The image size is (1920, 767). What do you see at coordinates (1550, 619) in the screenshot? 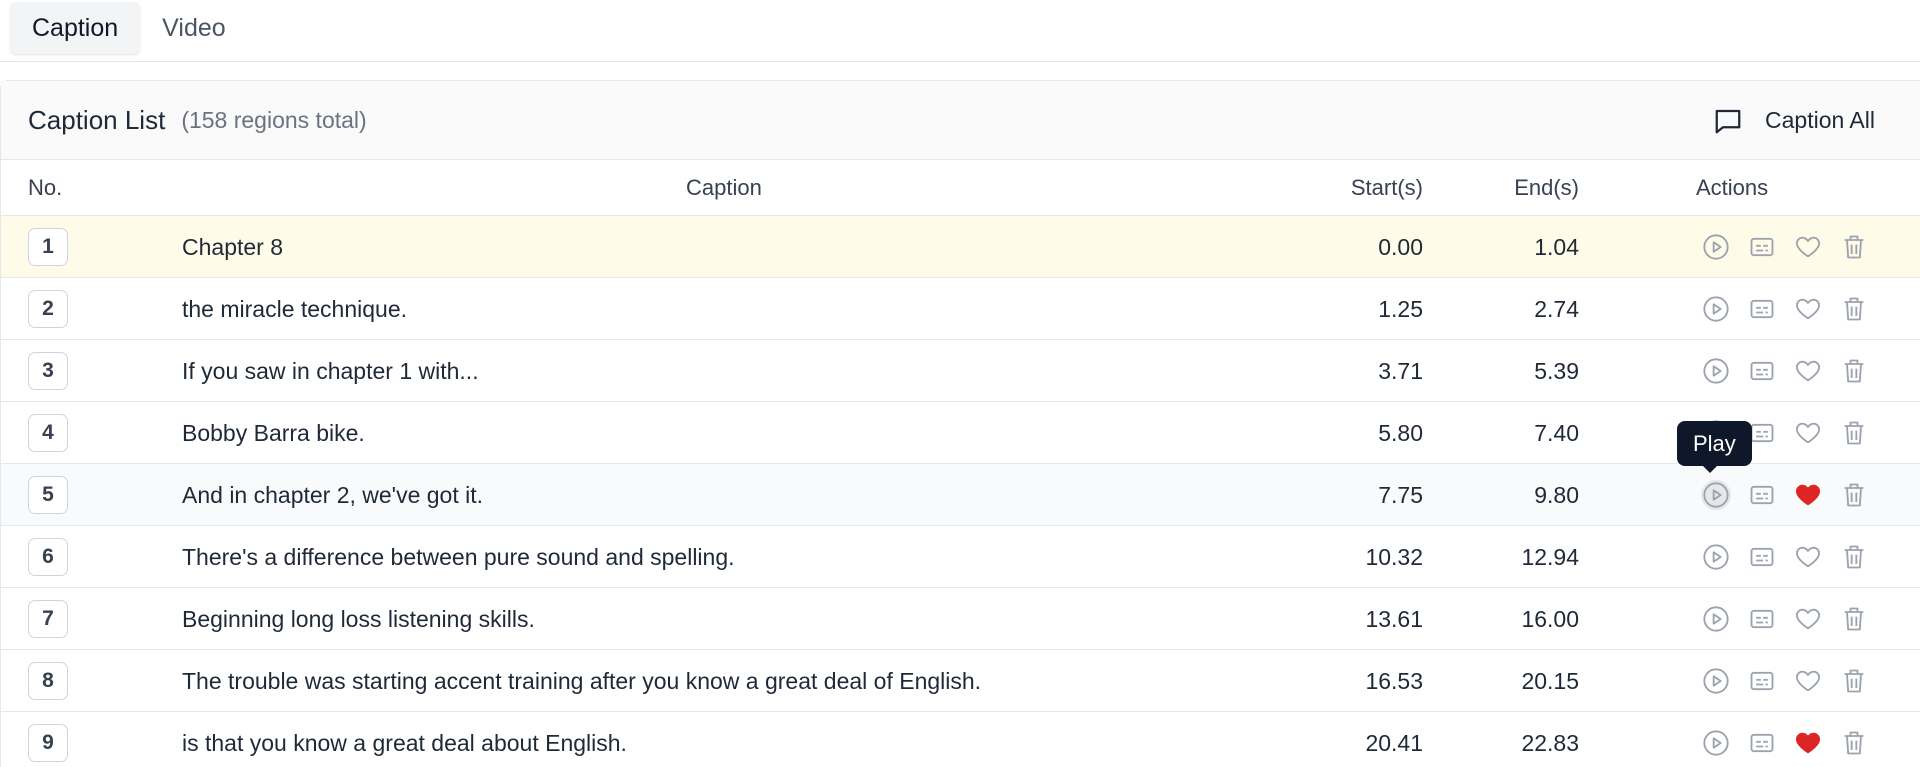
I see `end-time: 16.00` at bounding box center [1550, 619].